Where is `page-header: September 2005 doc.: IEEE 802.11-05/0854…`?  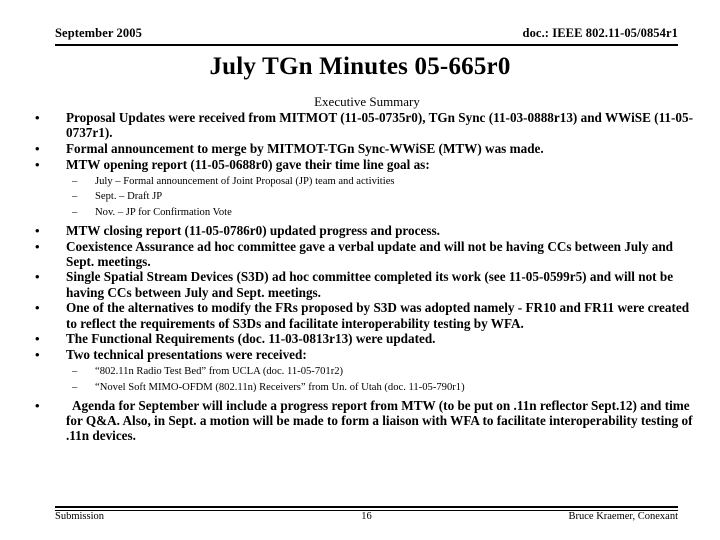 page-header: September 2005 doc.: IEEE 802.11-05/0854… is located at coordinates (366, 33).